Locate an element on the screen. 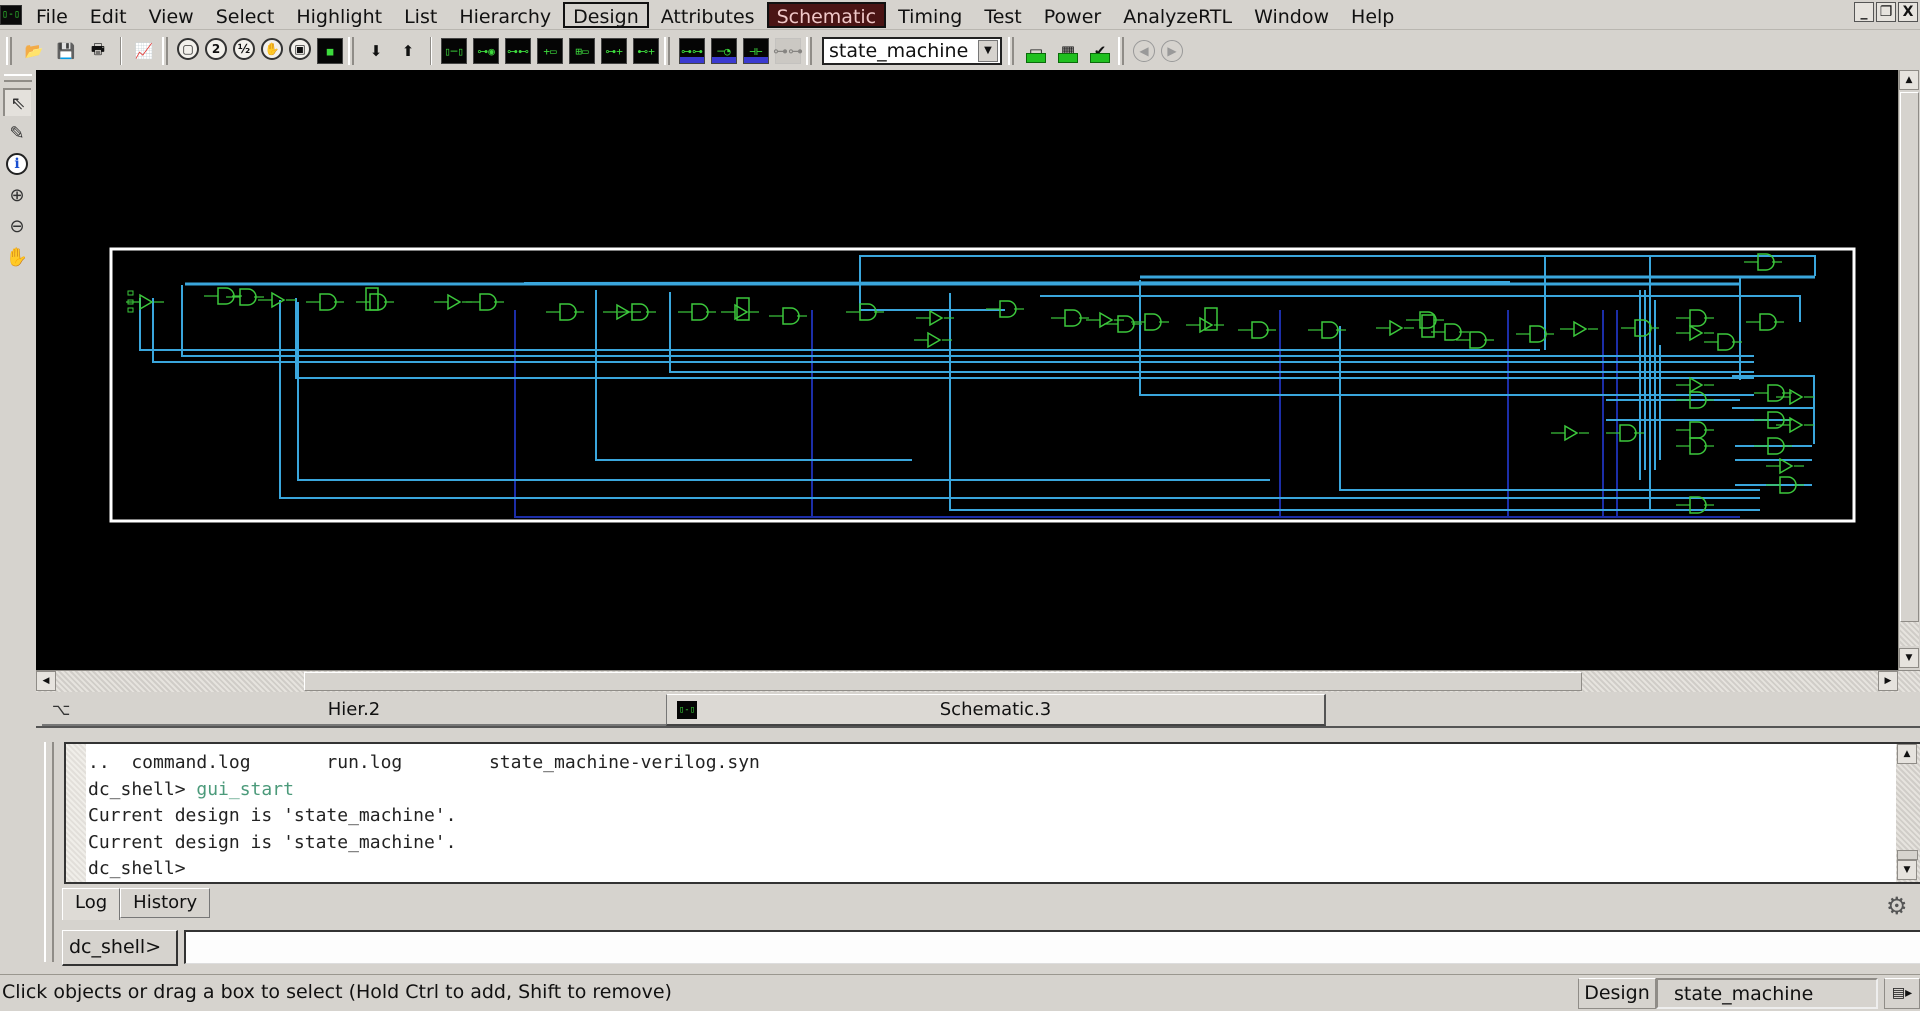 Image resolution: width=1920 pixels, height=1011 pixels. slack-histogram-icon: ⊣⊢ is located at coordinates (756, 51).